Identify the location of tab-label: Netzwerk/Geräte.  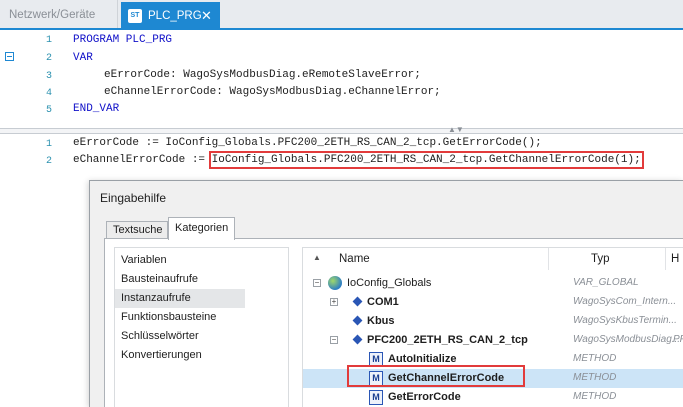
(52, 15).